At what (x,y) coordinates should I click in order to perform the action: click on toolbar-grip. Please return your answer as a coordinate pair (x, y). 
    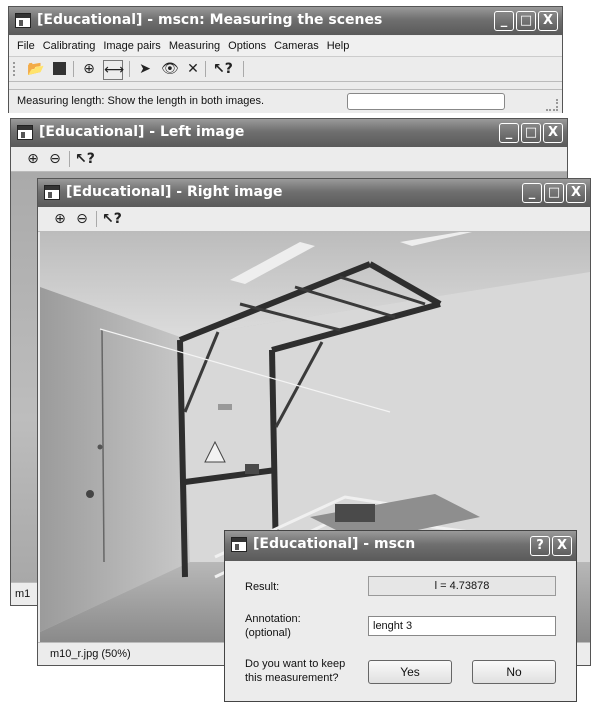
    Looking at the image, I should click on (15, 69).